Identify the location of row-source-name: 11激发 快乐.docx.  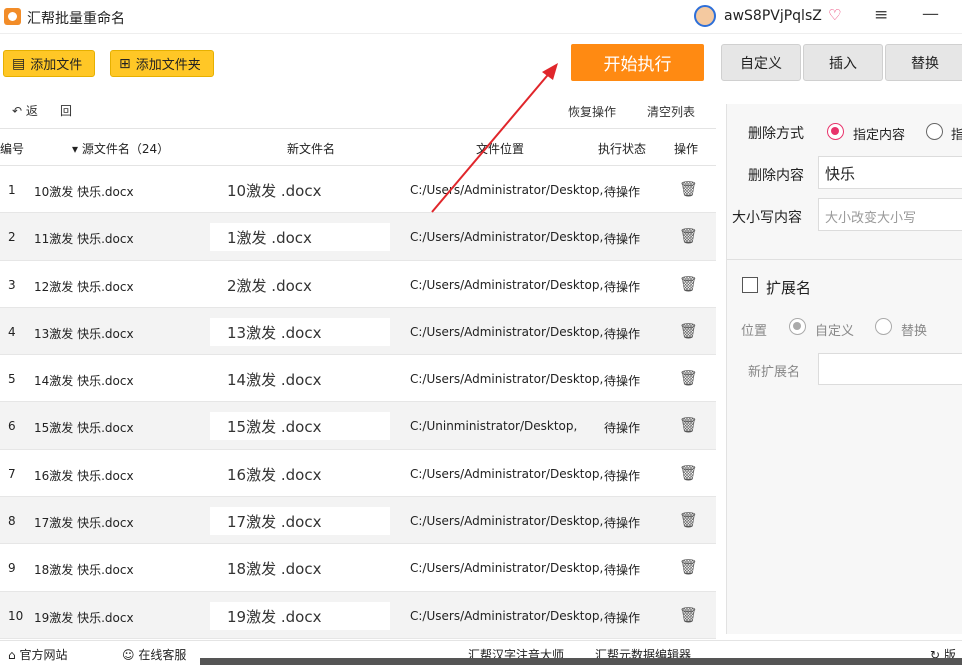
(84, 239).